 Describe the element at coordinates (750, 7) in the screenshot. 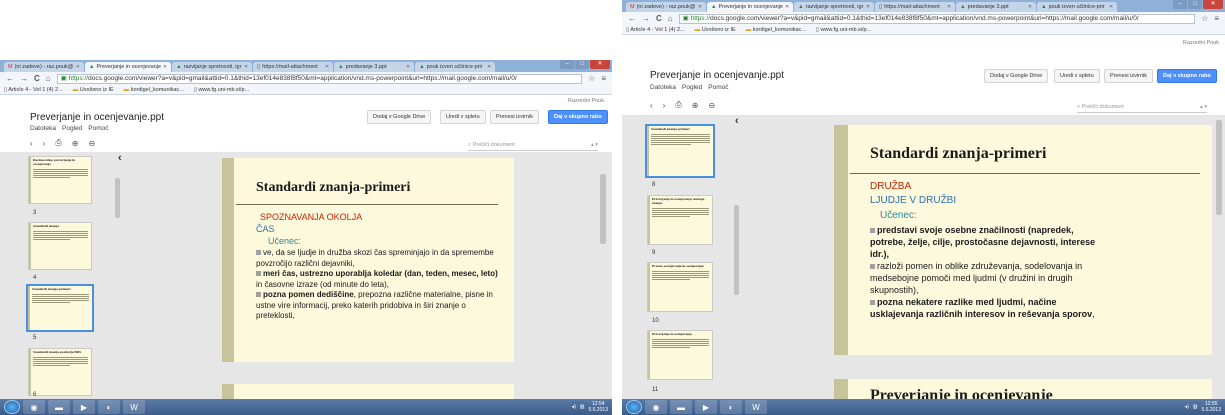

I see `tab-preverjanje: ▲ Preverjanje in ocenjevanje ✕` at that location.